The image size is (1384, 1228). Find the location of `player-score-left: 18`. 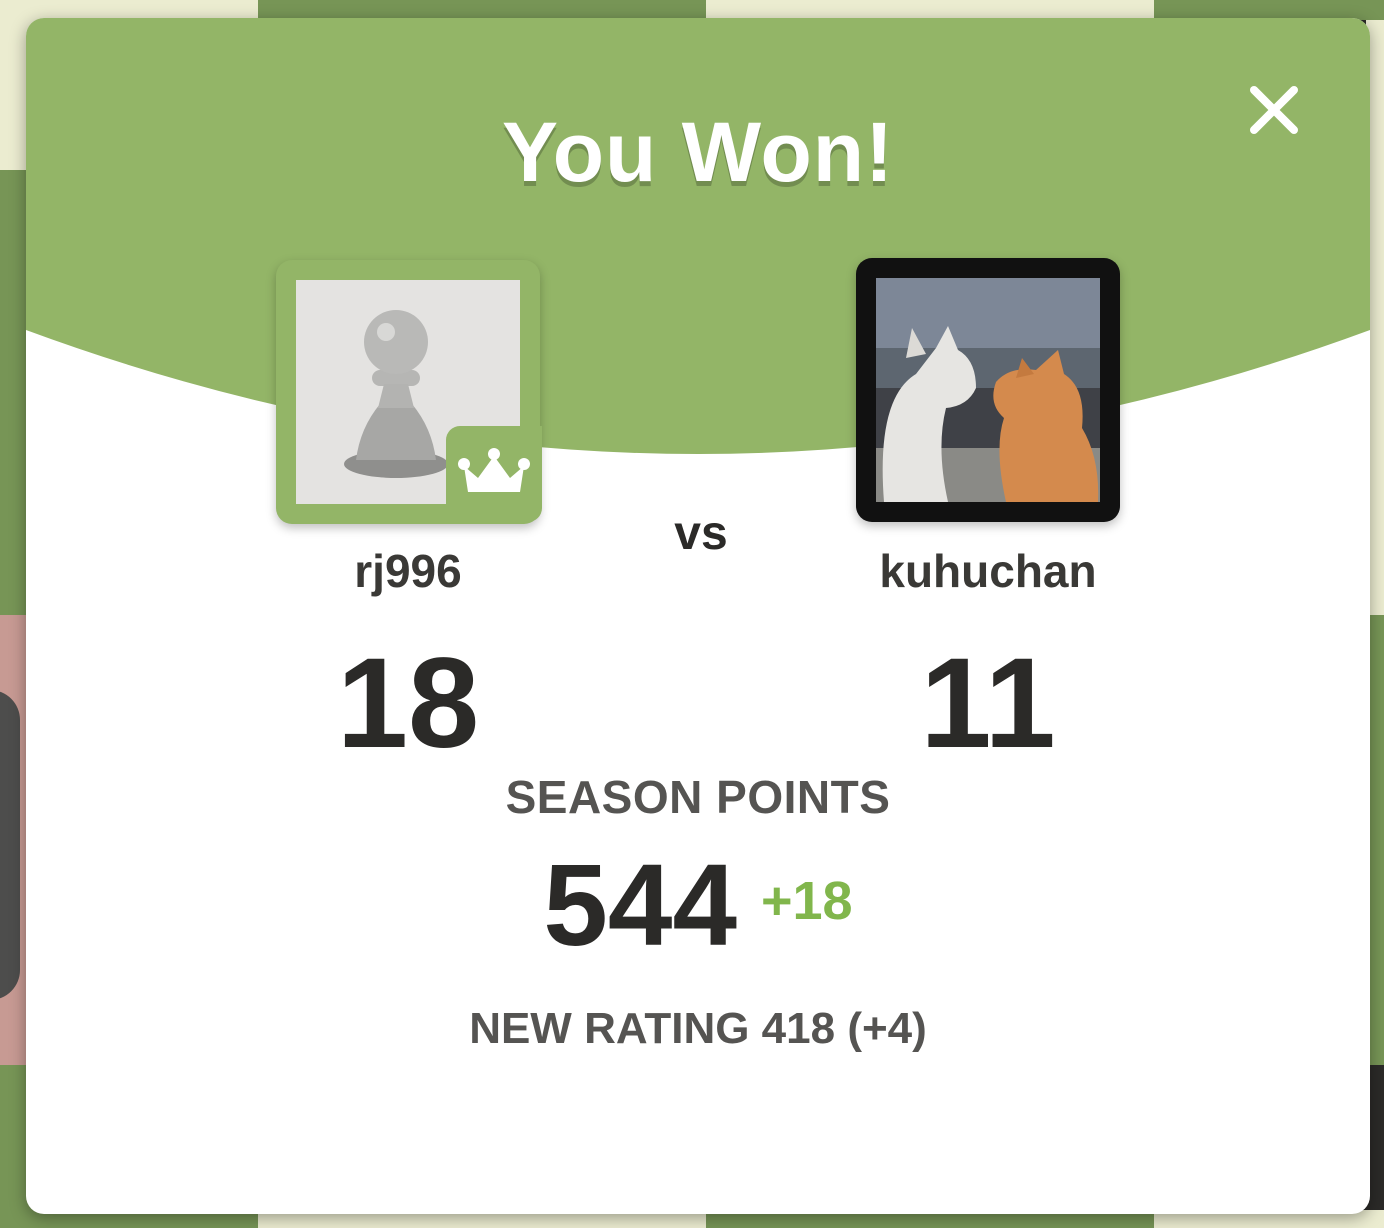

player-score-left: 18 is located at coordinates (408, 703).